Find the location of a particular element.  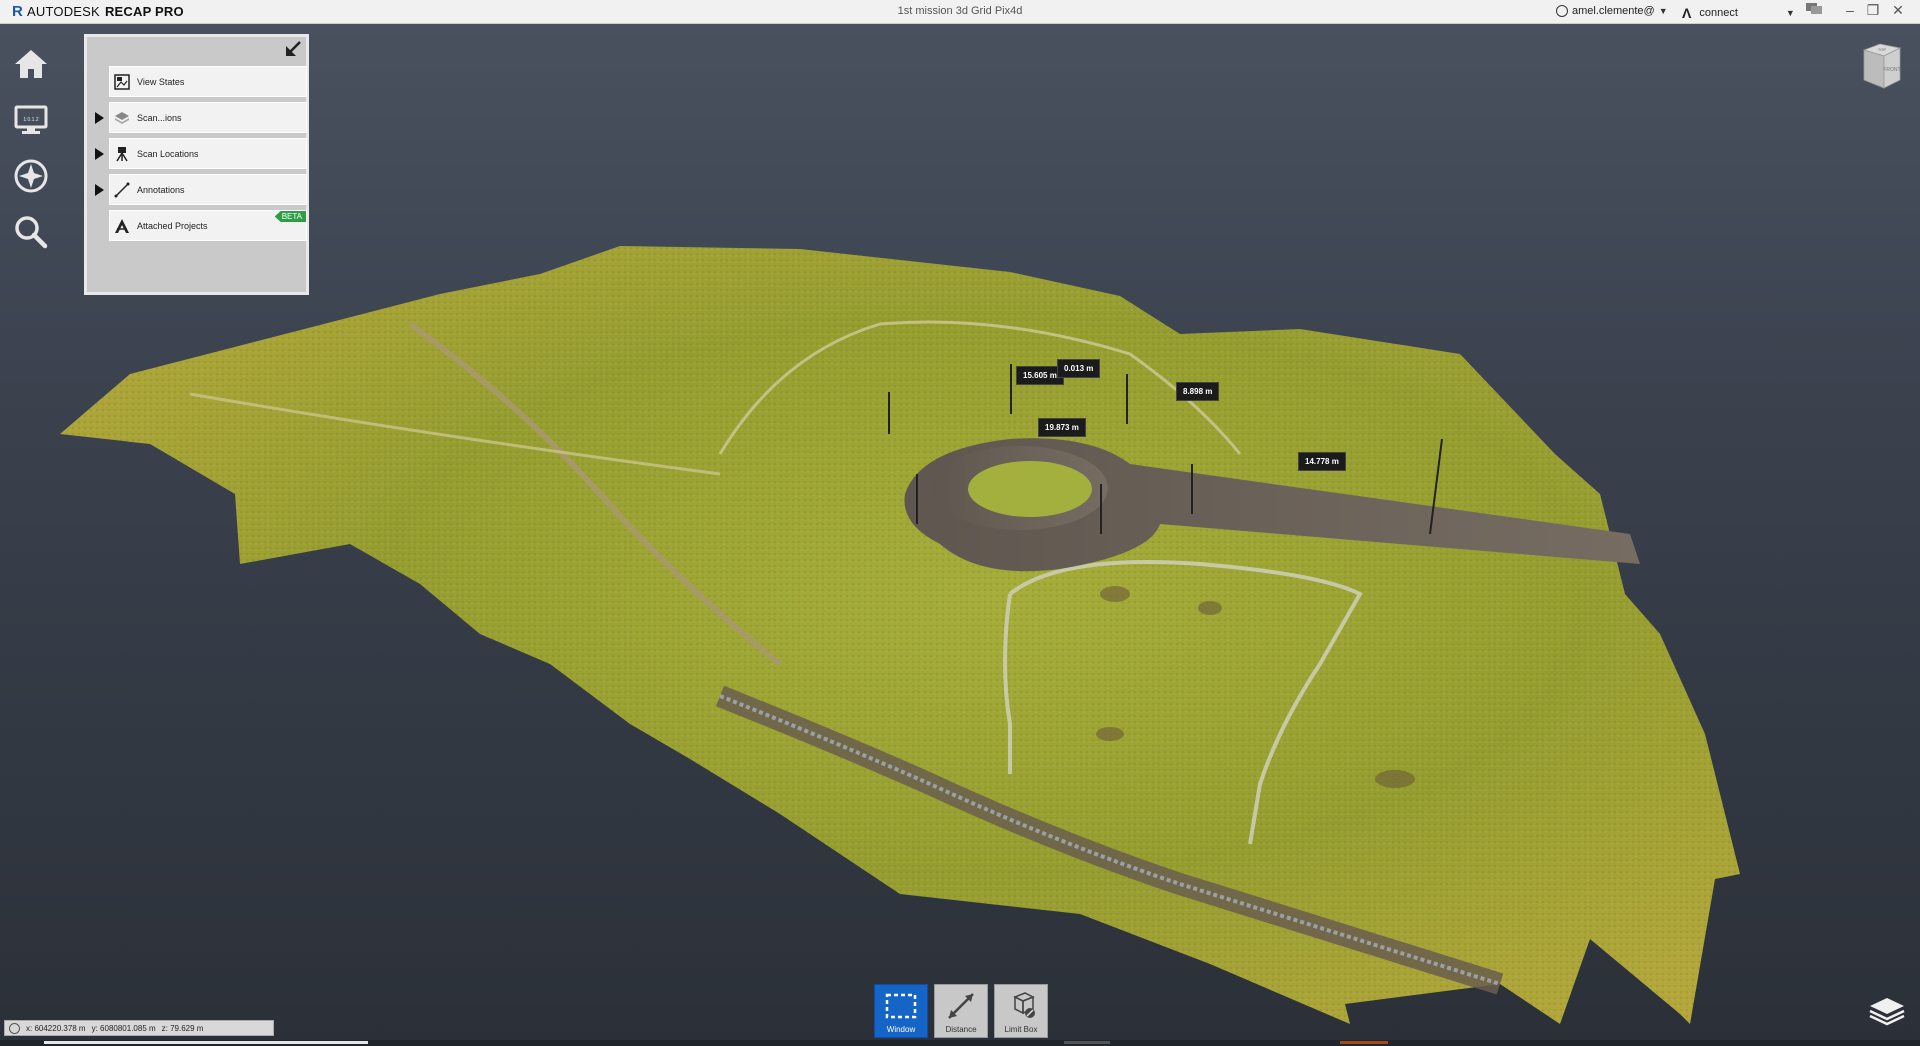

close-icon: ✕ is located at coordinates (1898, 10).